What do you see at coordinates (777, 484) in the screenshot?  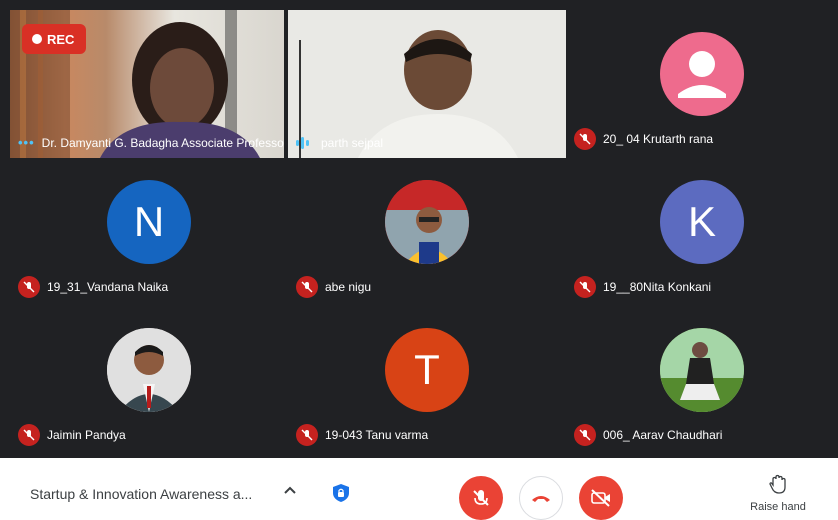 I see `raise-hand-icon` at bounding box center [777, 484].